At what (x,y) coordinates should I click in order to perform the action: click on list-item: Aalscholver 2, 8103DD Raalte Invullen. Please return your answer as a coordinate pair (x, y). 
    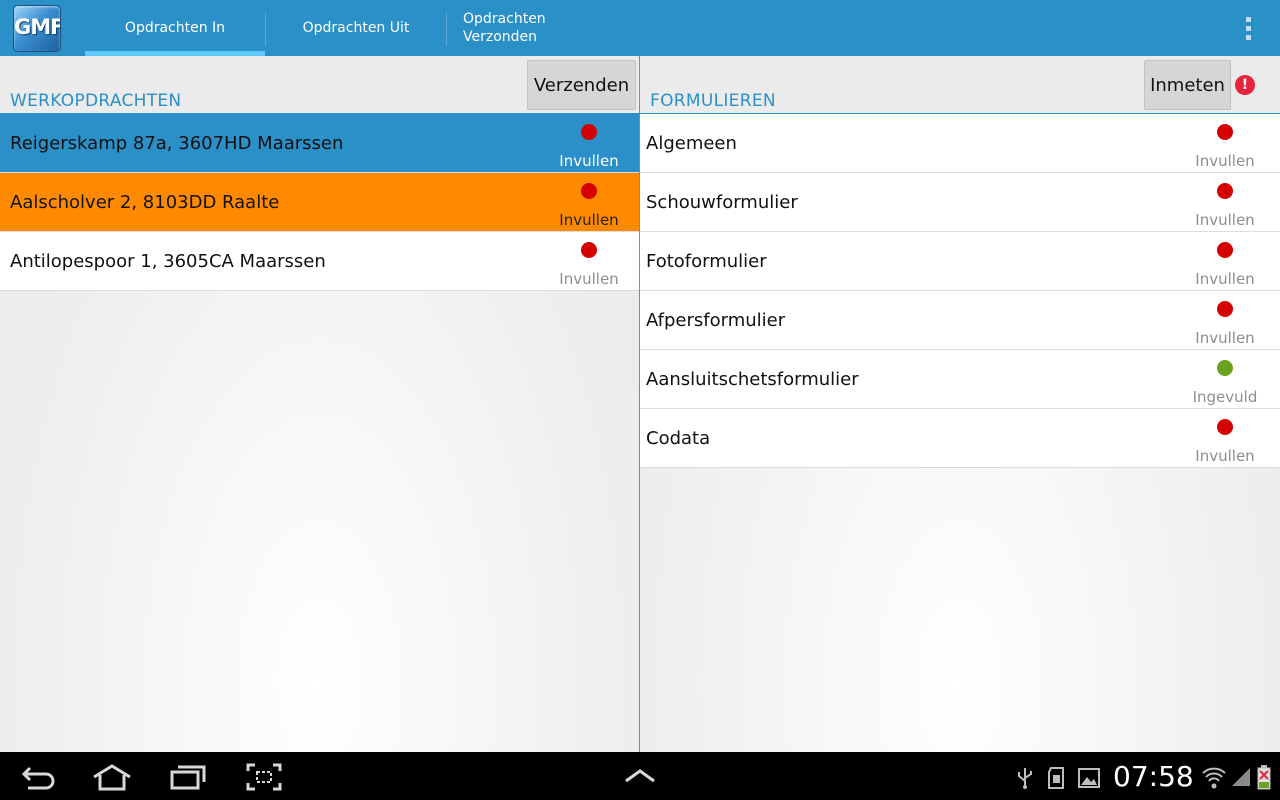
    Looking at the image, I should click on (319, 202).